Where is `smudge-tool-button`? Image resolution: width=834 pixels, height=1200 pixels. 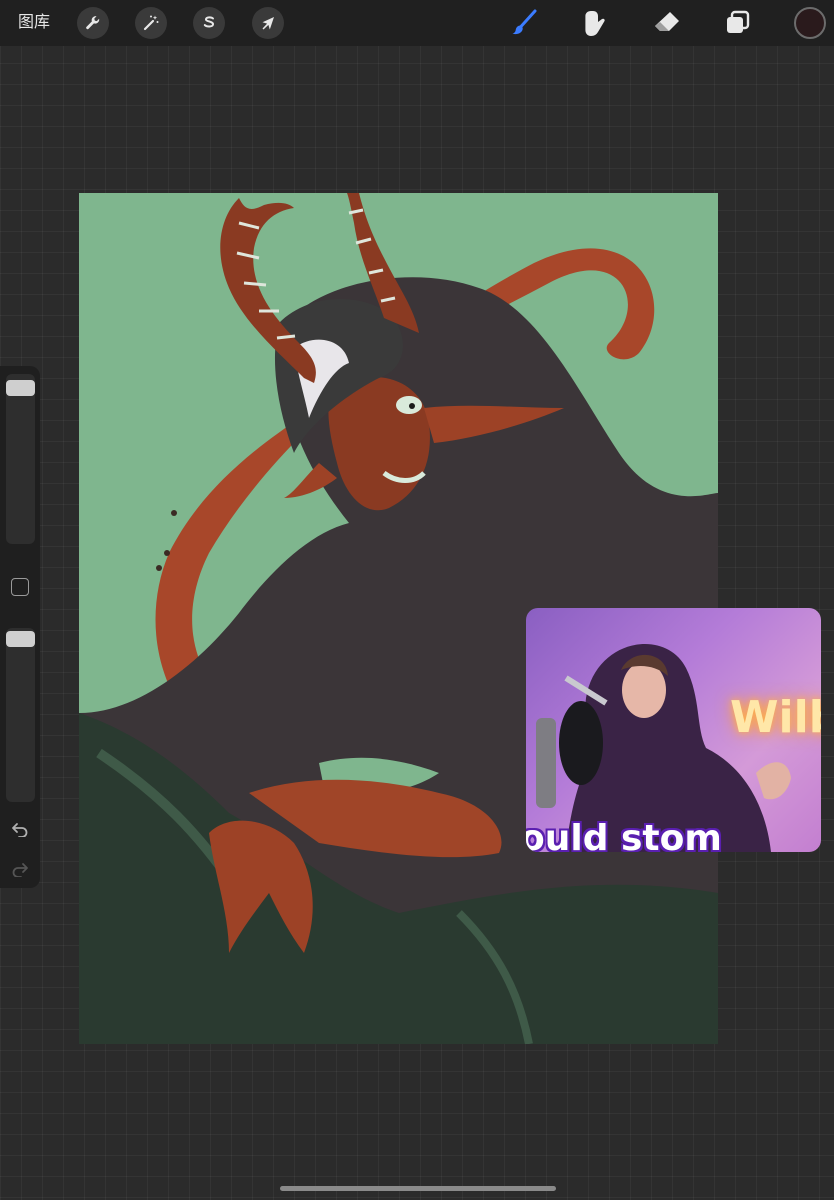 smudge-tool-button is located at coordinates (596, 23).